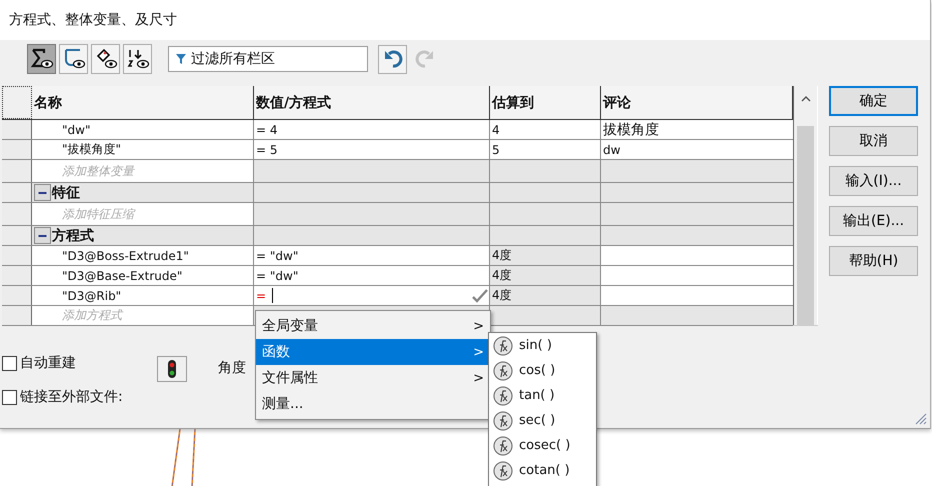 This screenshot has width=932, height=486. Describe the element at coordinates (143, 255) in the screenshot. I see `table-cell: "D3@Boss-Extrude1"` at that location.